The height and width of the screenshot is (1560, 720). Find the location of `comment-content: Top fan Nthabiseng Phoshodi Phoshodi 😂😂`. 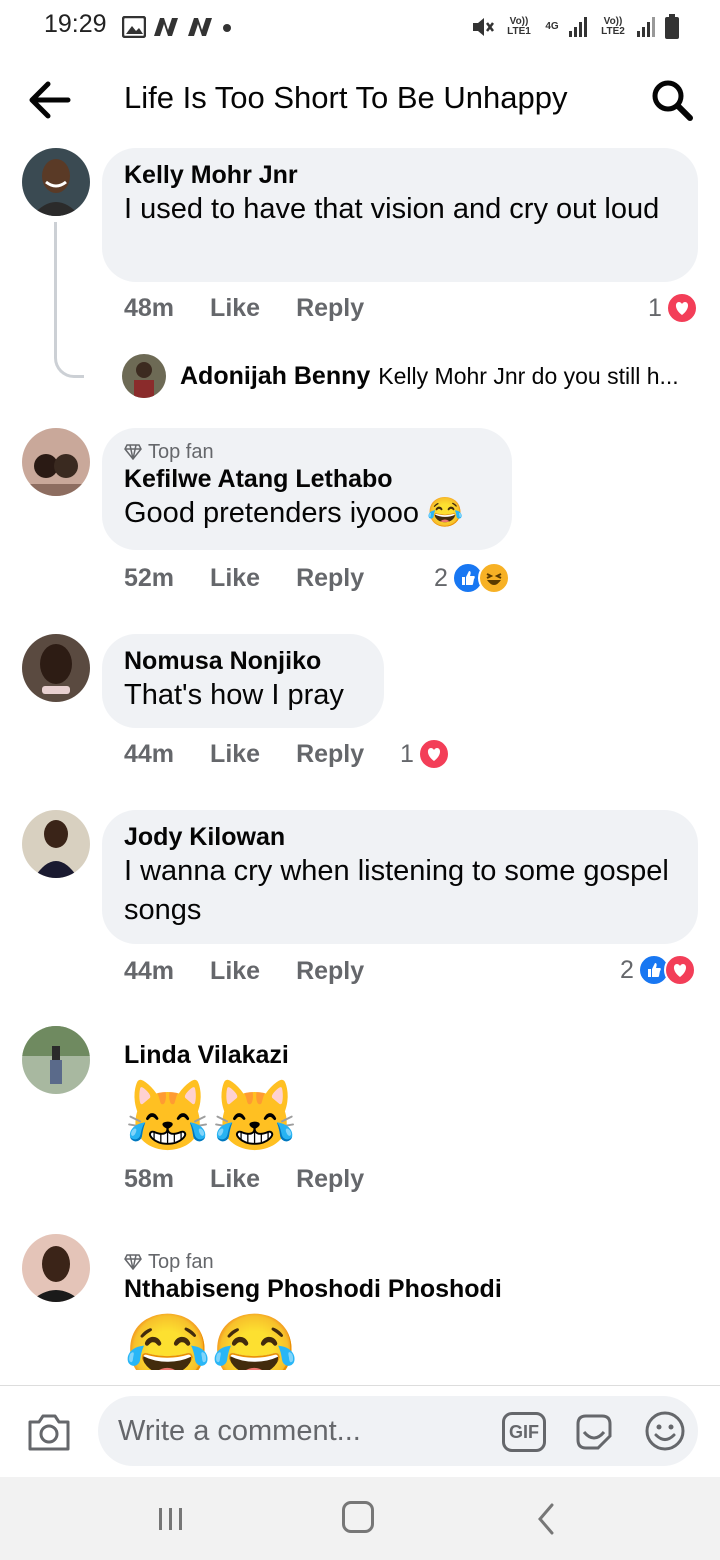

comment-content: Top fan Nthabiseng Phoshodi Phoshodi 😂😂 is located at coordinates (313, 1310).